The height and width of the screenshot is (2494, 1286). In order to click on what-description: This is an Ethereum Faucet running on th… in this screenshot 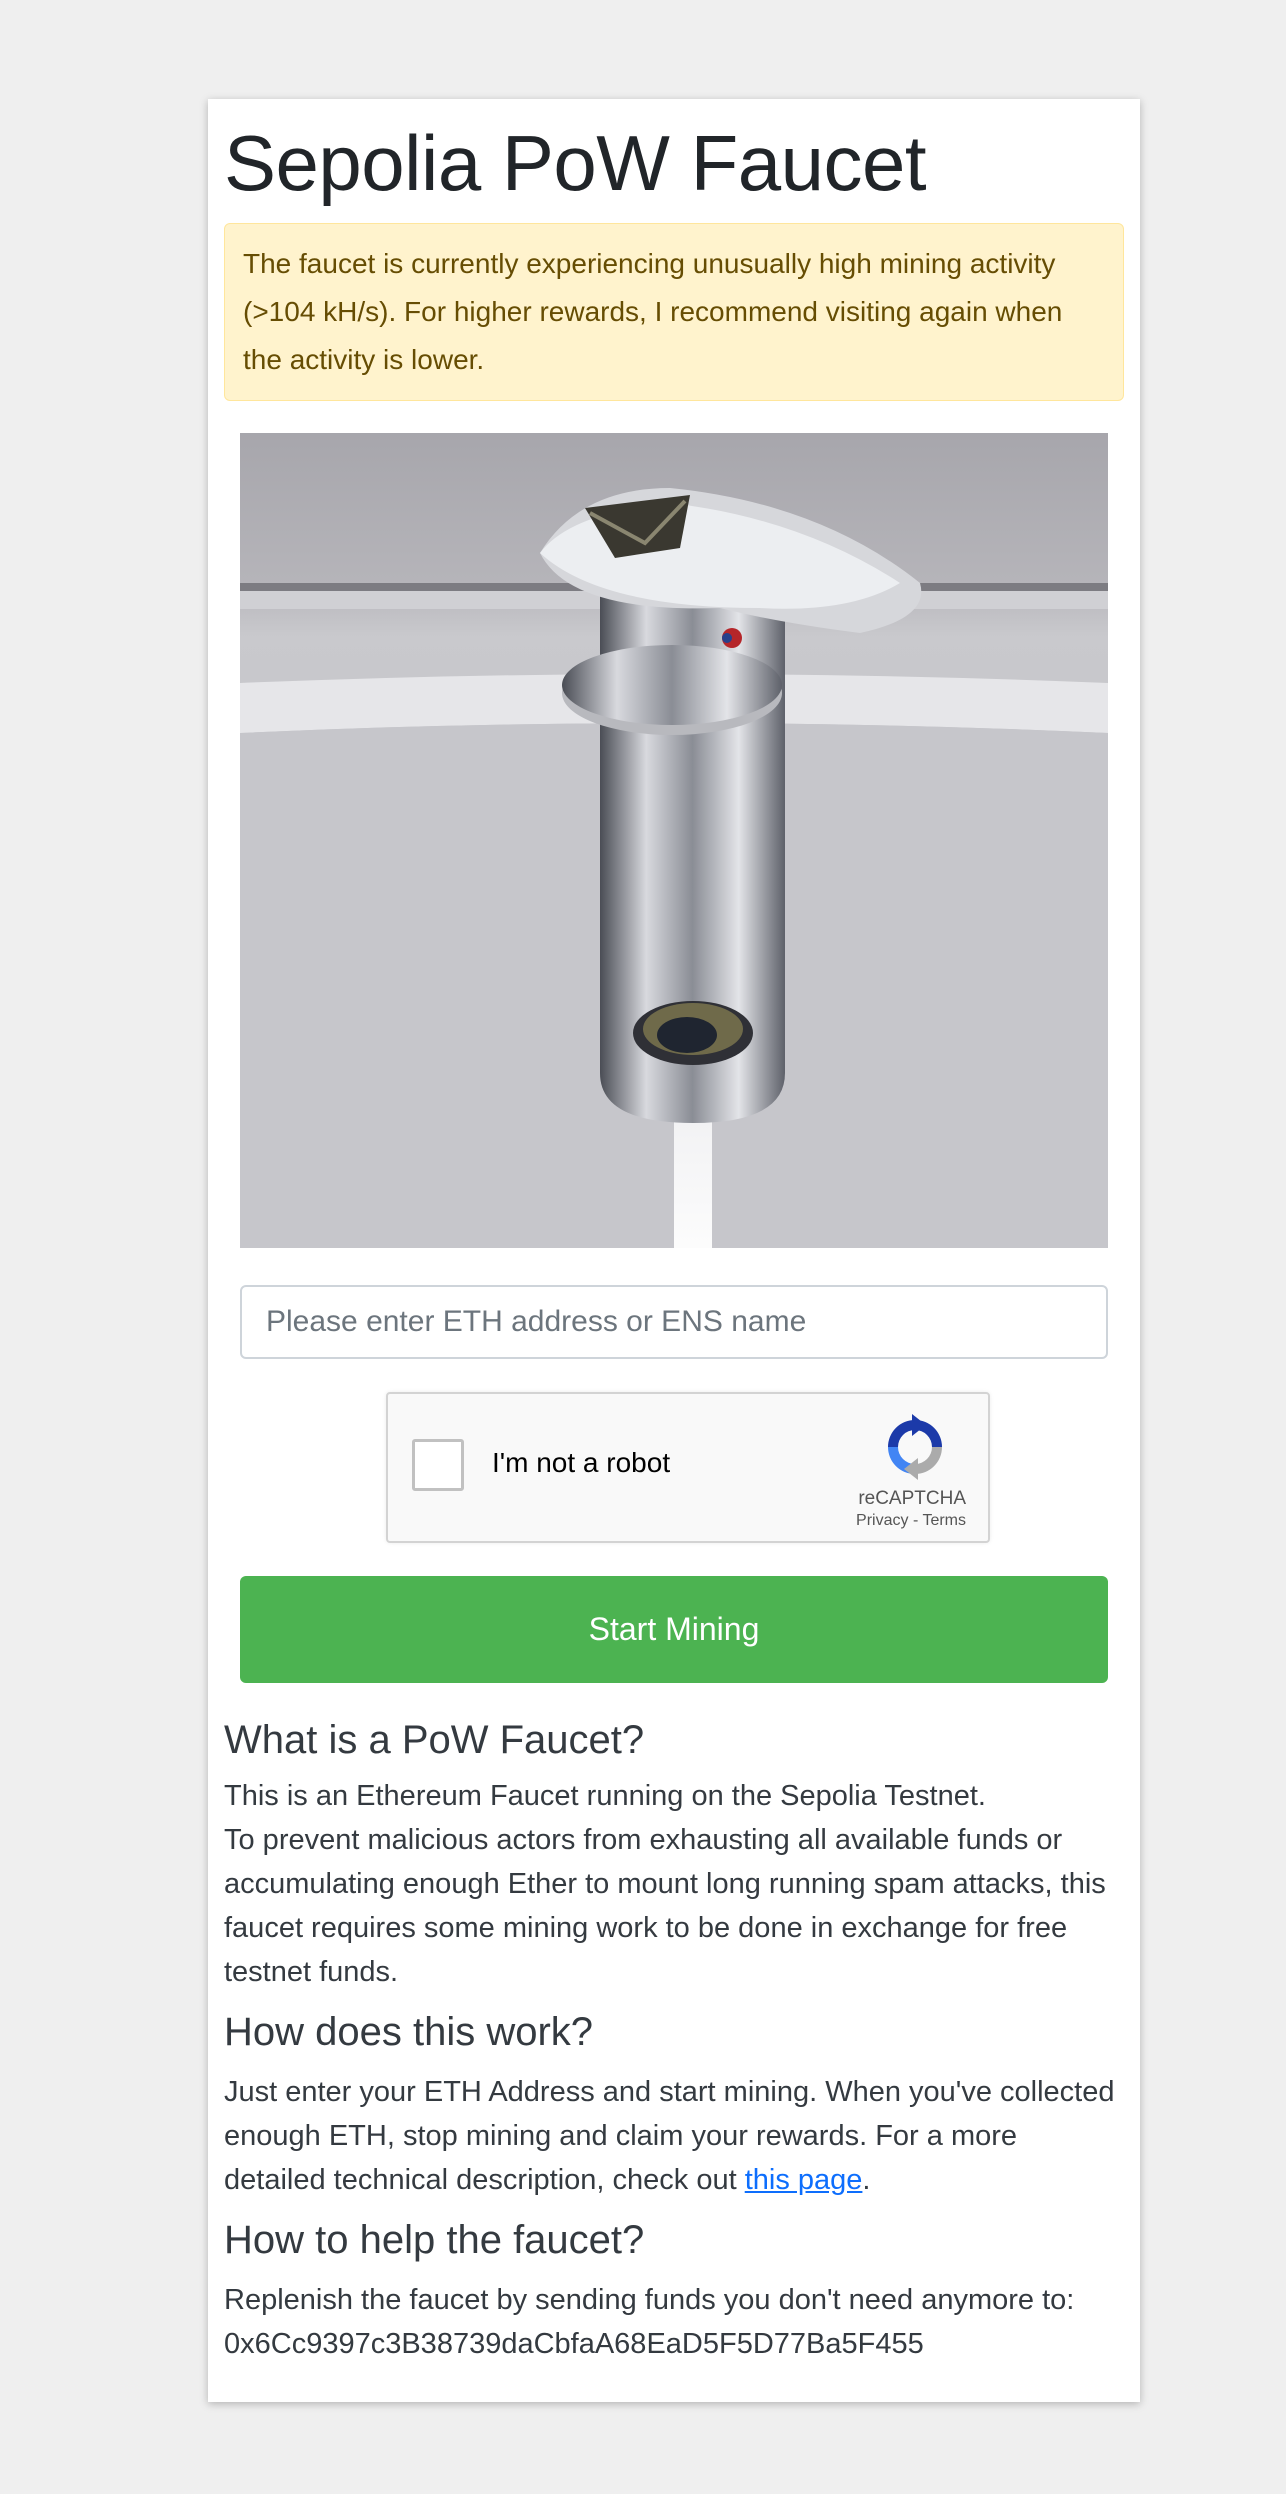, I will do `click(674, 1884)`.